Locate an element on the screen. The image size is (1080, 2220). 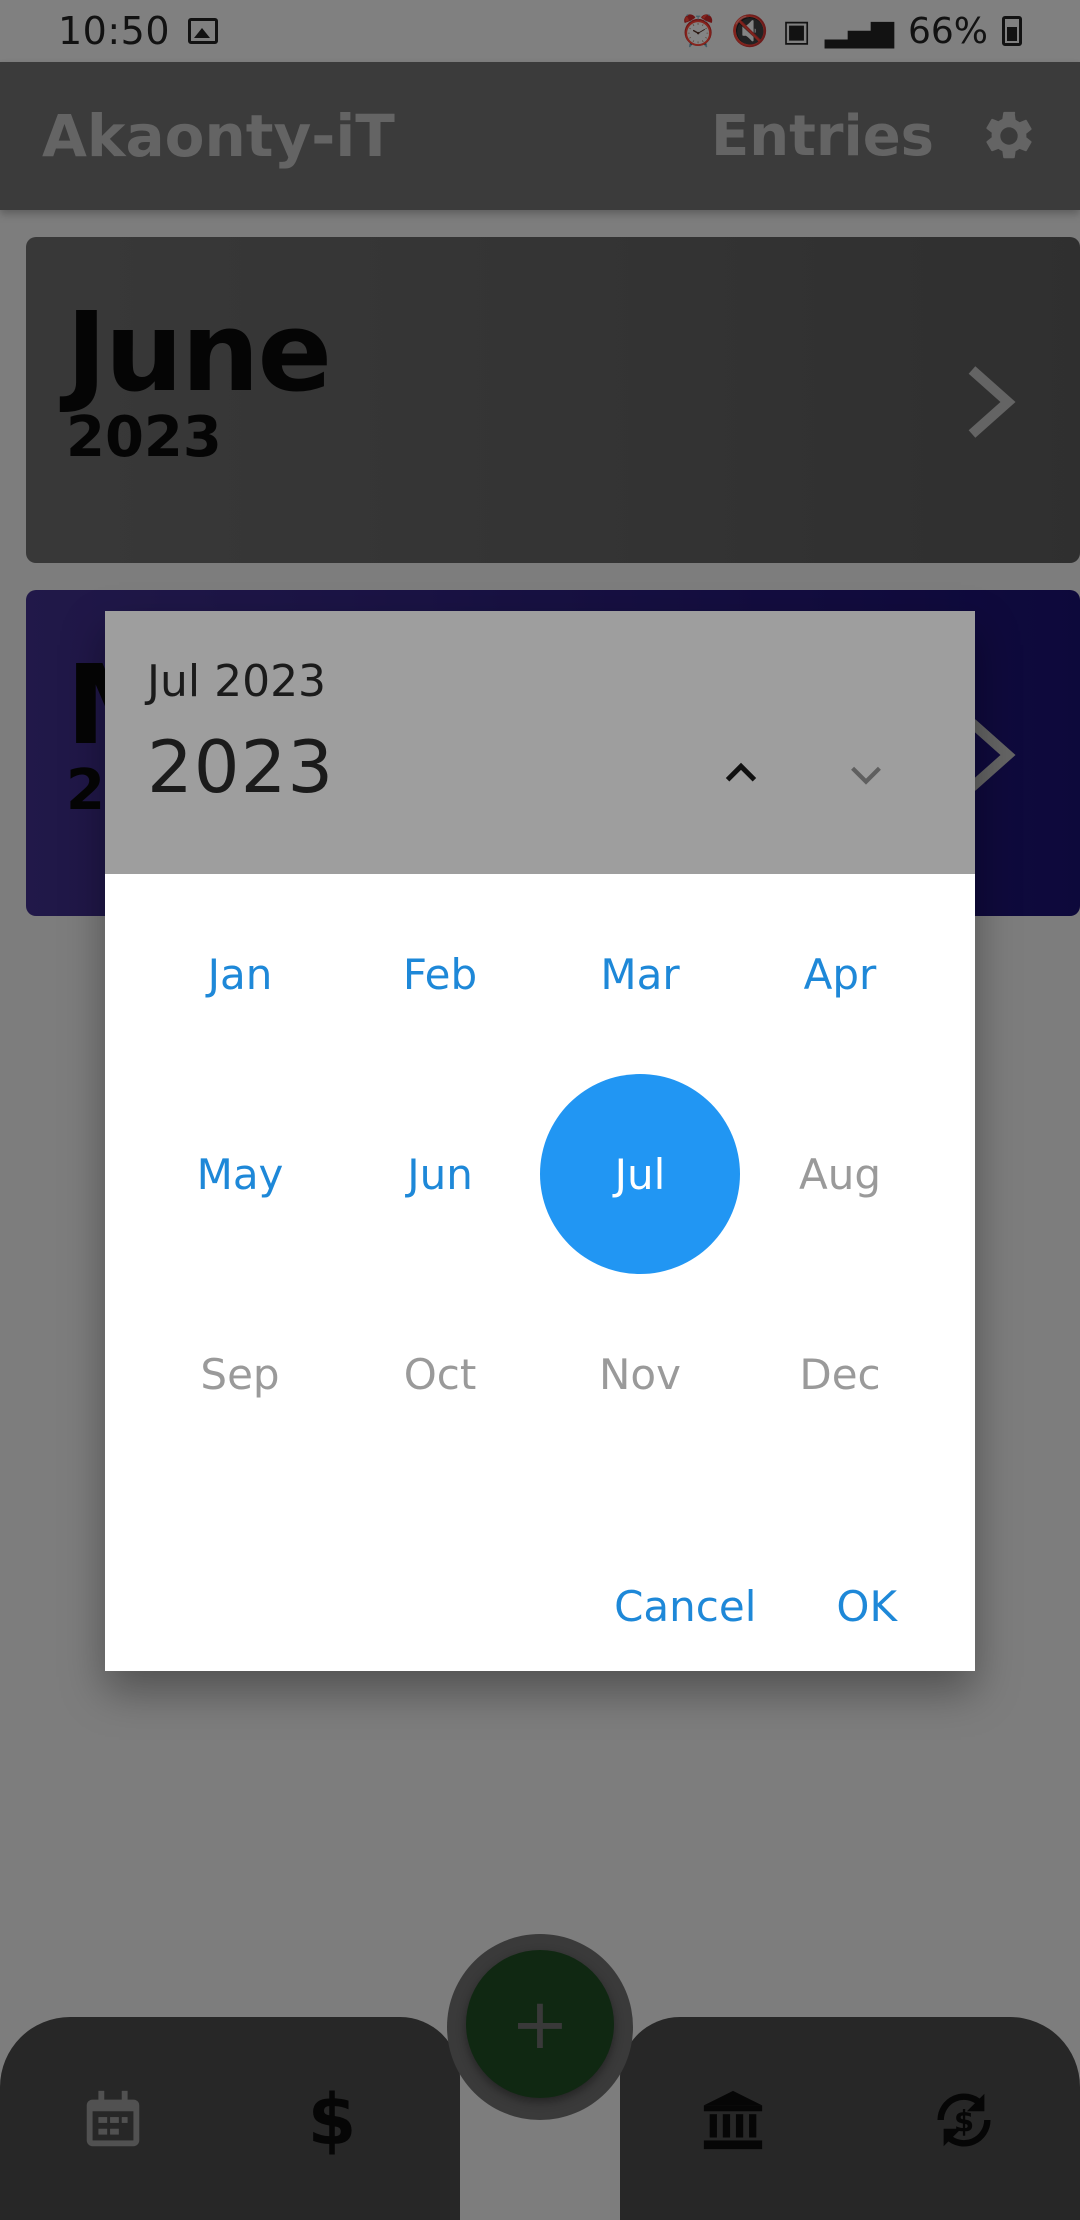
month-mar: Mar is located at coordinates (640, 974).